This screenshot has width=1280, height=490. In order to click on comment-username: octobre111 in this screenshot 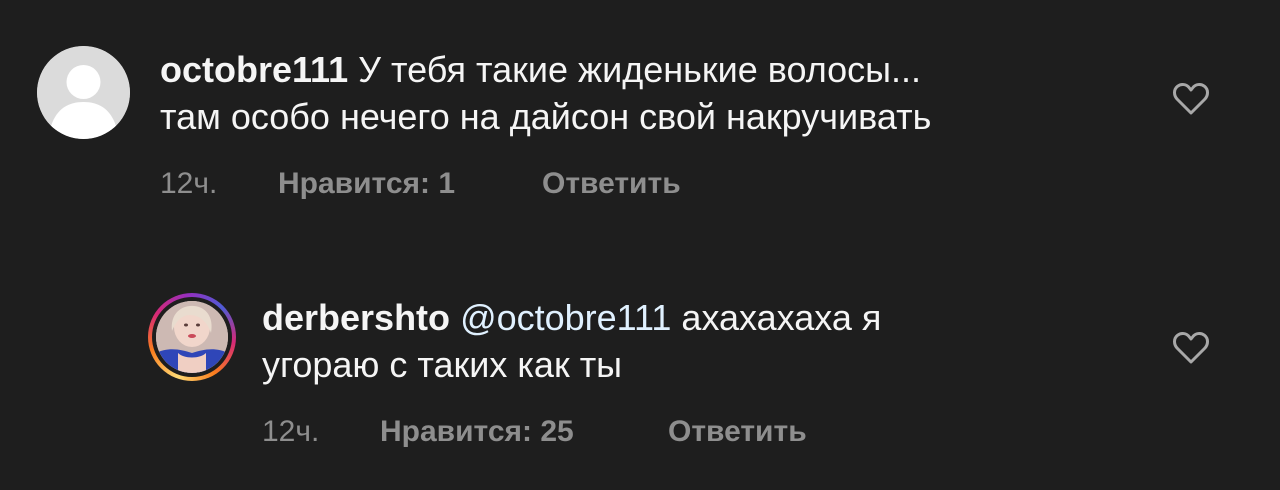, I will do `click(254, 69)`.